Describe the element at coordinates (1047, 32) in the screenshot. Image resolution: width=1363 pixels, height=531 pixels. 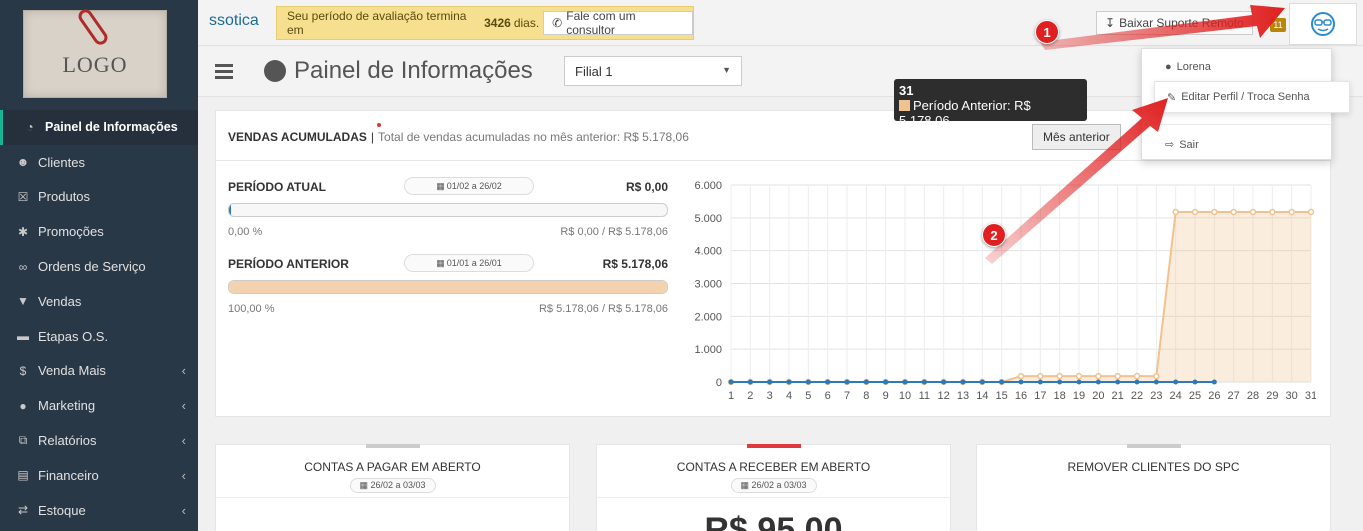
I see `annotation-badge-1: 1` at that location.